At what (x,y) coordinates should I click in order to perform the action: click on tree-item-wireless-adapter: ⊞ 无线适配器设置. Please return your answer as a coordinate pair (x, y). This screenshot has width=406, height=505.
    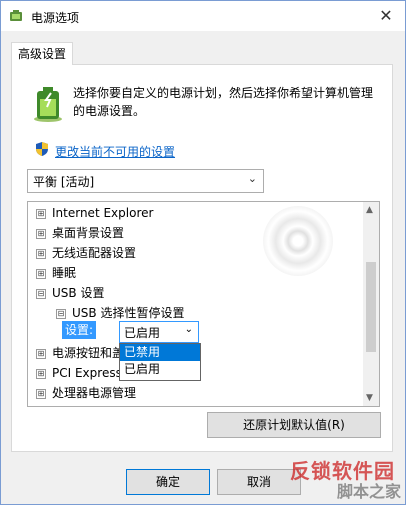
    Looking at the image, I should click on (86, 253).